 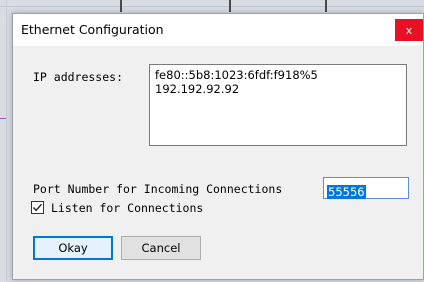 I want to click on close-icon: x, so click(x=409, y=30).